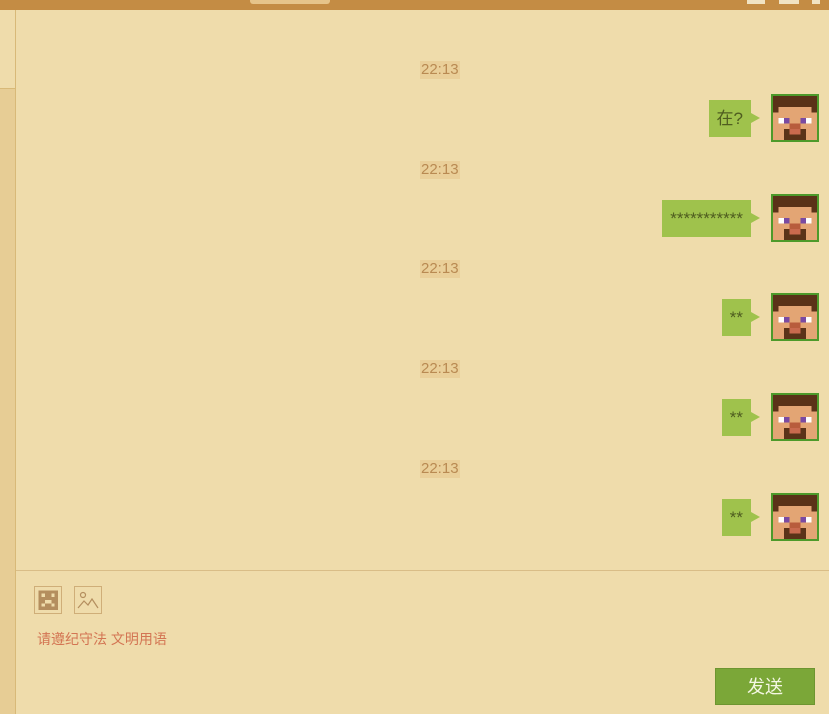 The width and height of the screenshot is (829, 714). I want to click on message-bubble: 在?, so click(734, 118).